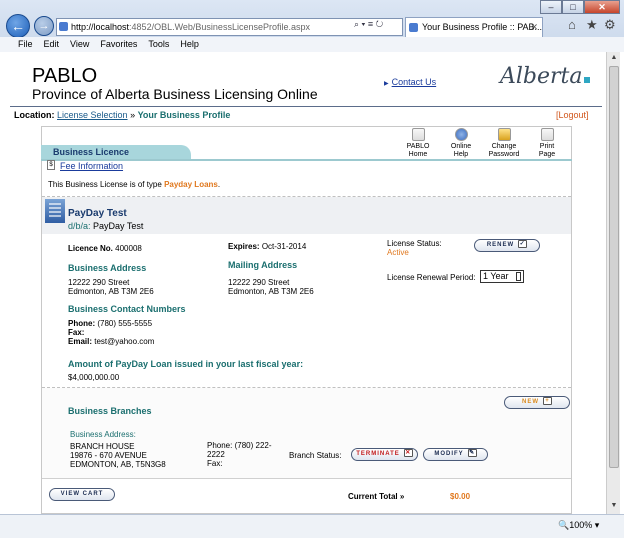  I want to click on mailing-address-line2: Edmonton, AB T3M 2E6, so click(271, 291).